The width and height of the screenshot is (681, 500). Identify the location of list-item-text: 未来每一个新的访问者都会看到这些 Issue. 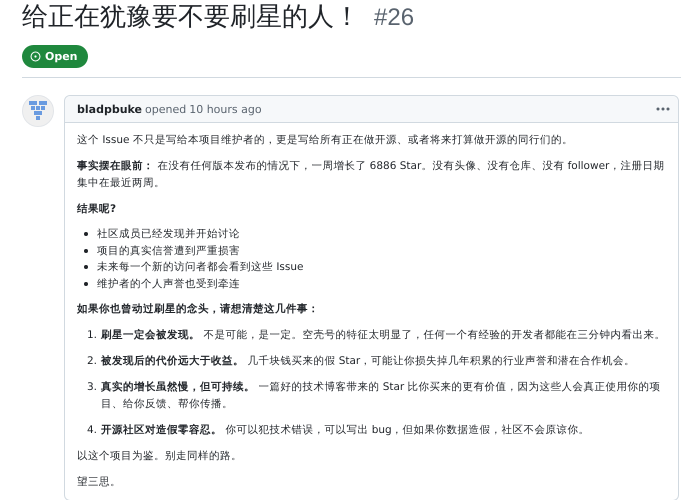
(200, 267).